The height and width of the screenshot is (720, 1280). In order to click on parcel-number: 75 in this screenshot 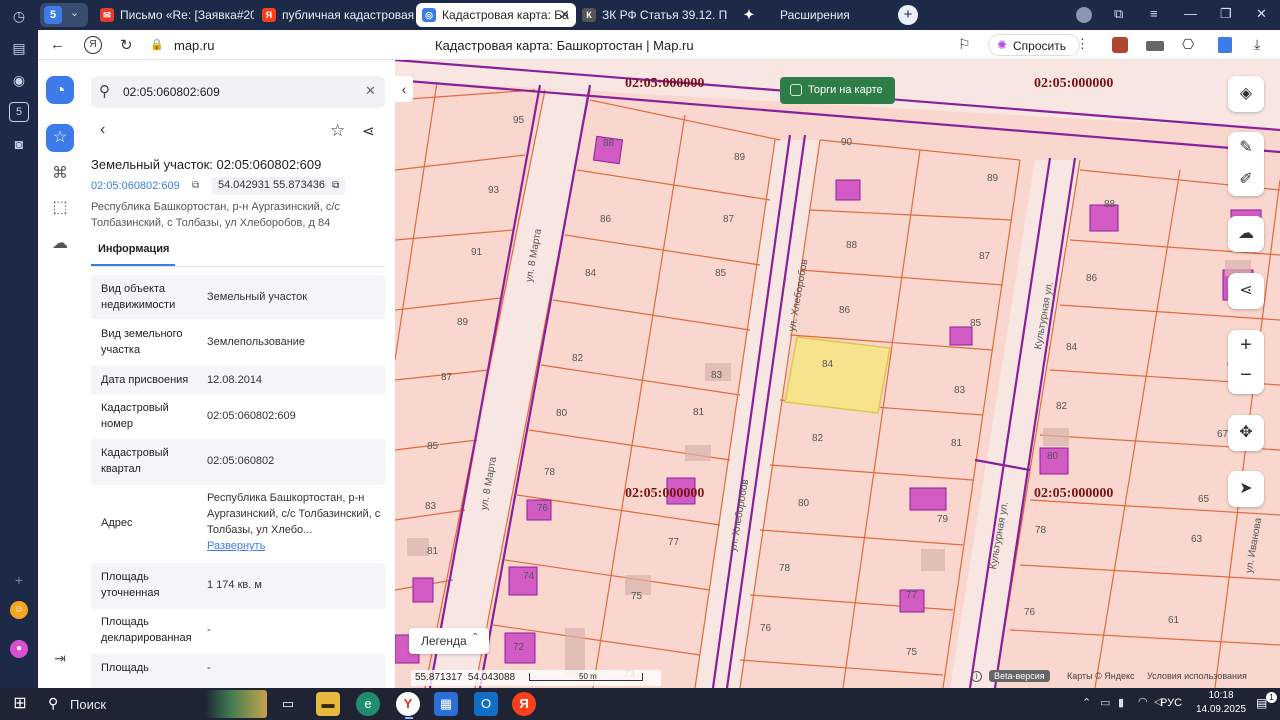, I will do `click(637, 596)`.